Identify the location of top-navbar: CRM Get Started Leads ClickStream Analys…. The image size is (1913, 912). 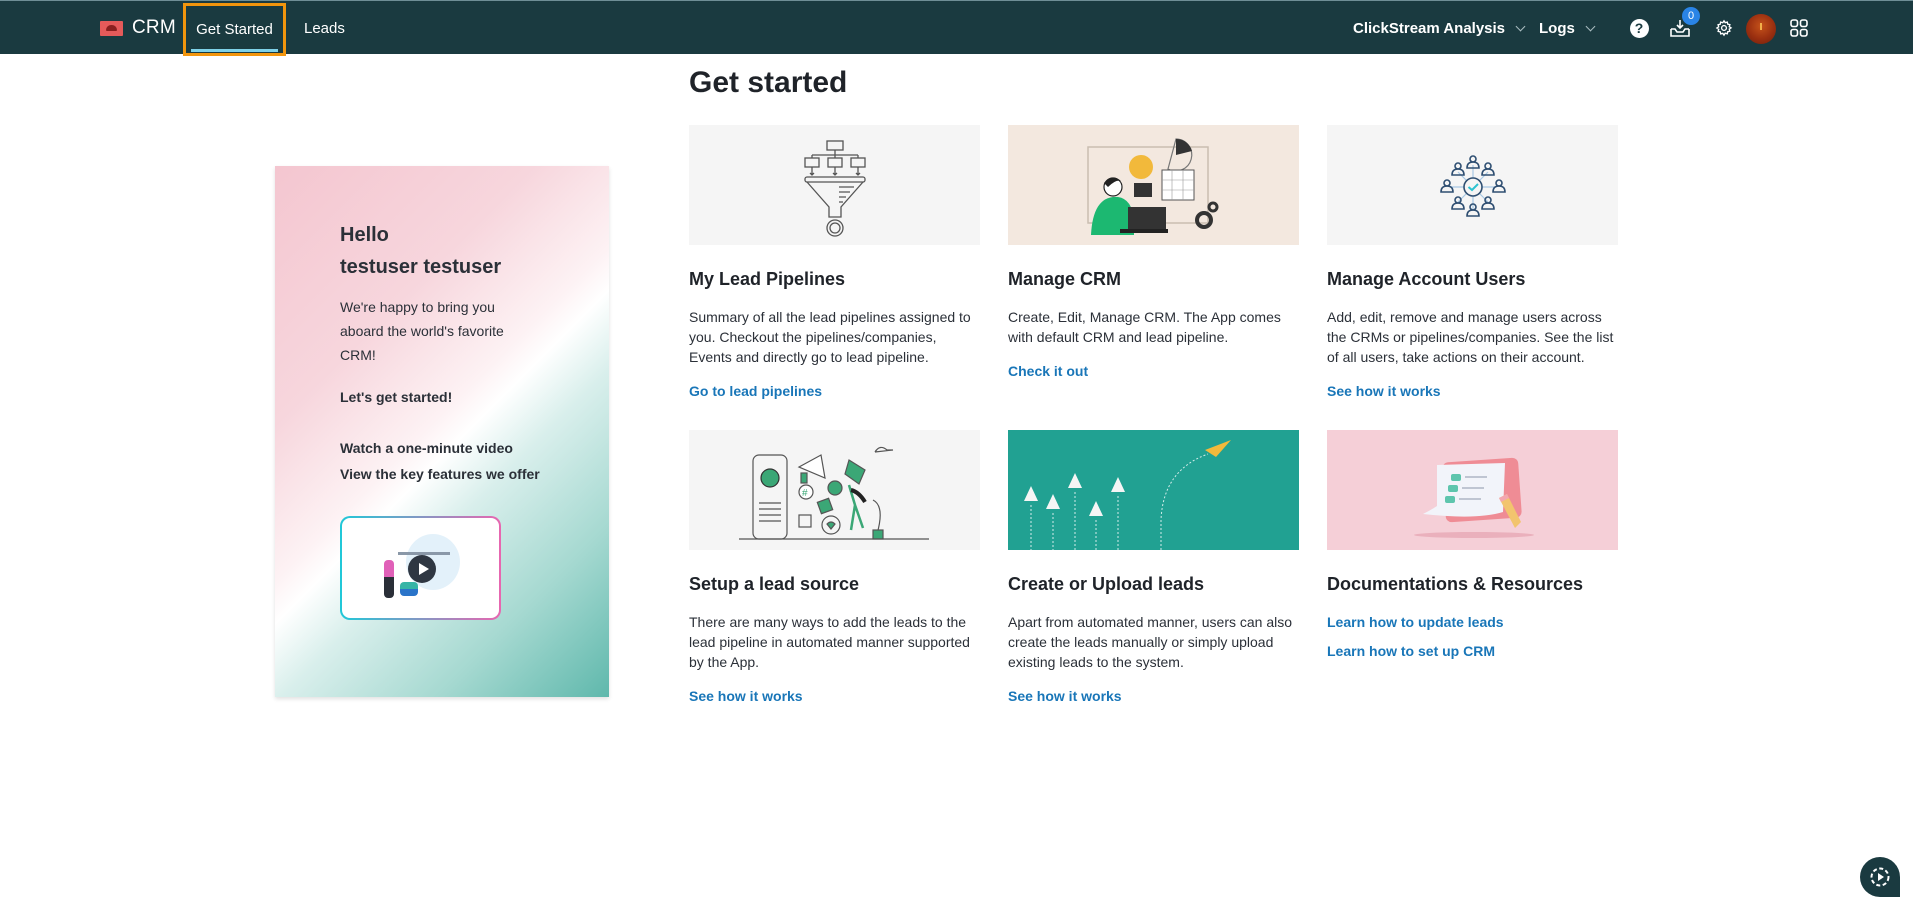
(956, 28).